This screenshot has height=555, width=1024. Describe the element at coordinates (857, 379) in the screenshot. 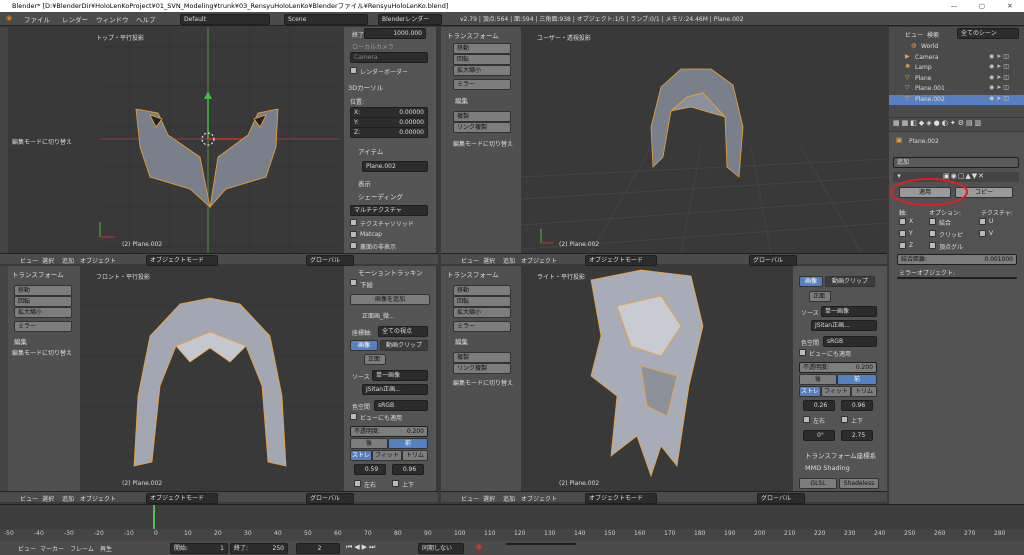

I see `front-button: 前` at that location.